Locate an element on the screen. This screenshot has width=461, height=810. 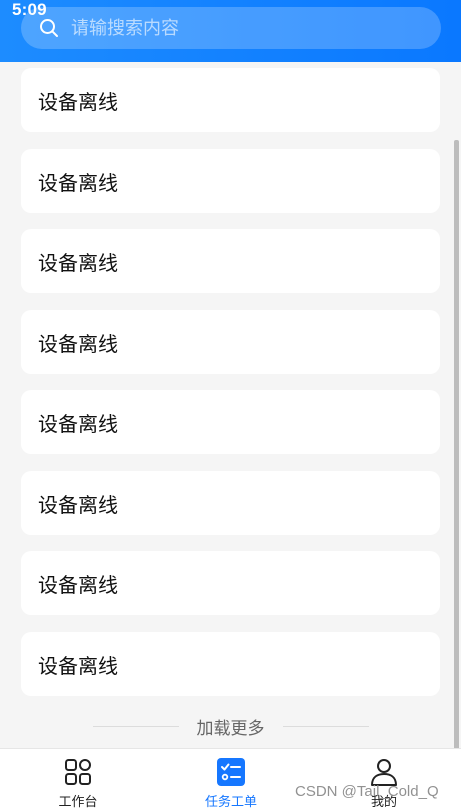
app-header: 5:09 is located at coordinates (230, 31).